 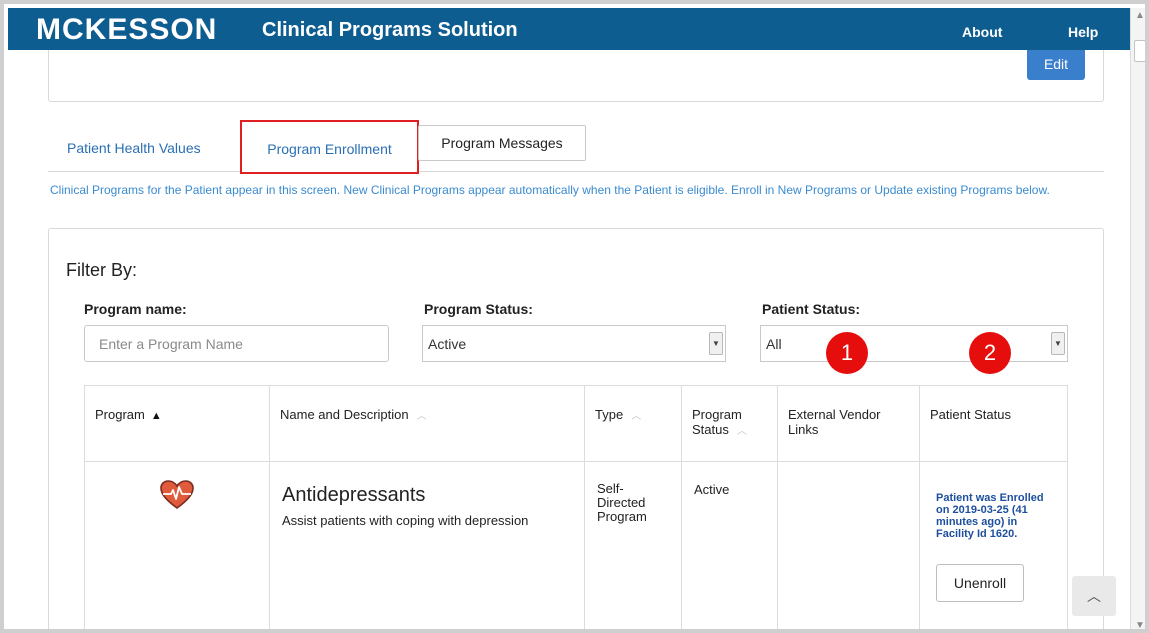 I want to click on edit-button: Edit, so click(x=1056, y=65).